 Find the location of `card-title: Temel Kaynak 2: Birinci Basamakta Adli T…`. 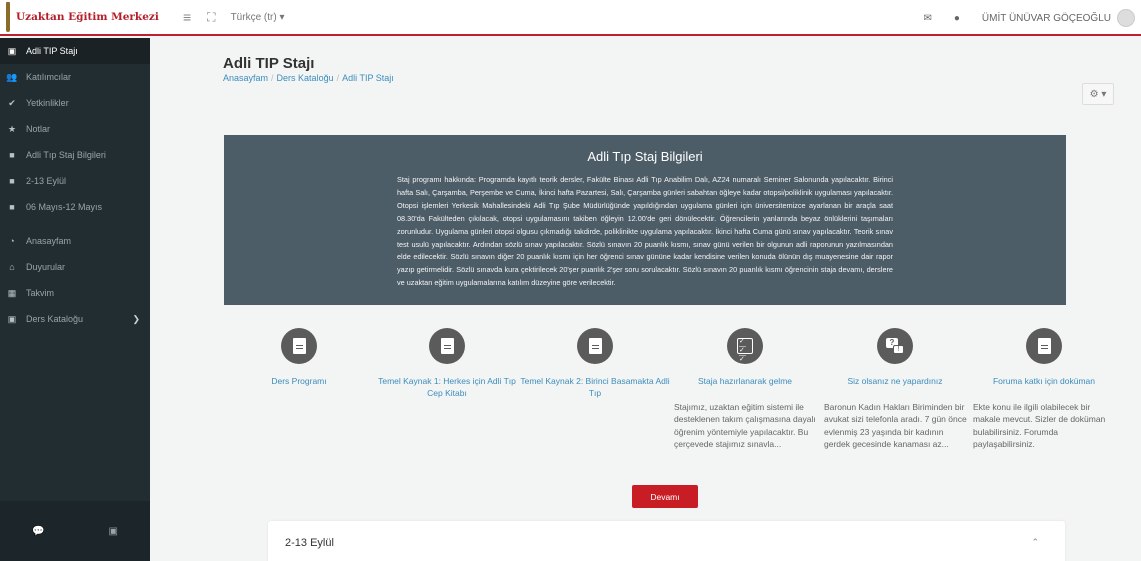

card-title: Temel Kaynak 2: Birinci Basamakta Adli T… is located at coordinates (595, 387).